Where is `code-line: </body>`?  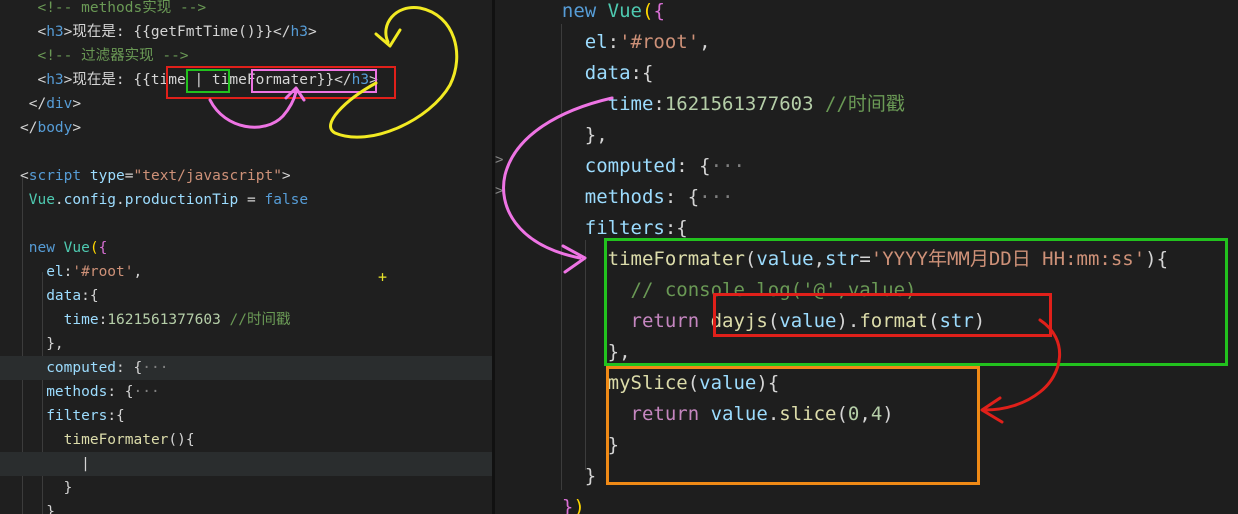 code-line: </body> is located at coordinates (246, 128).